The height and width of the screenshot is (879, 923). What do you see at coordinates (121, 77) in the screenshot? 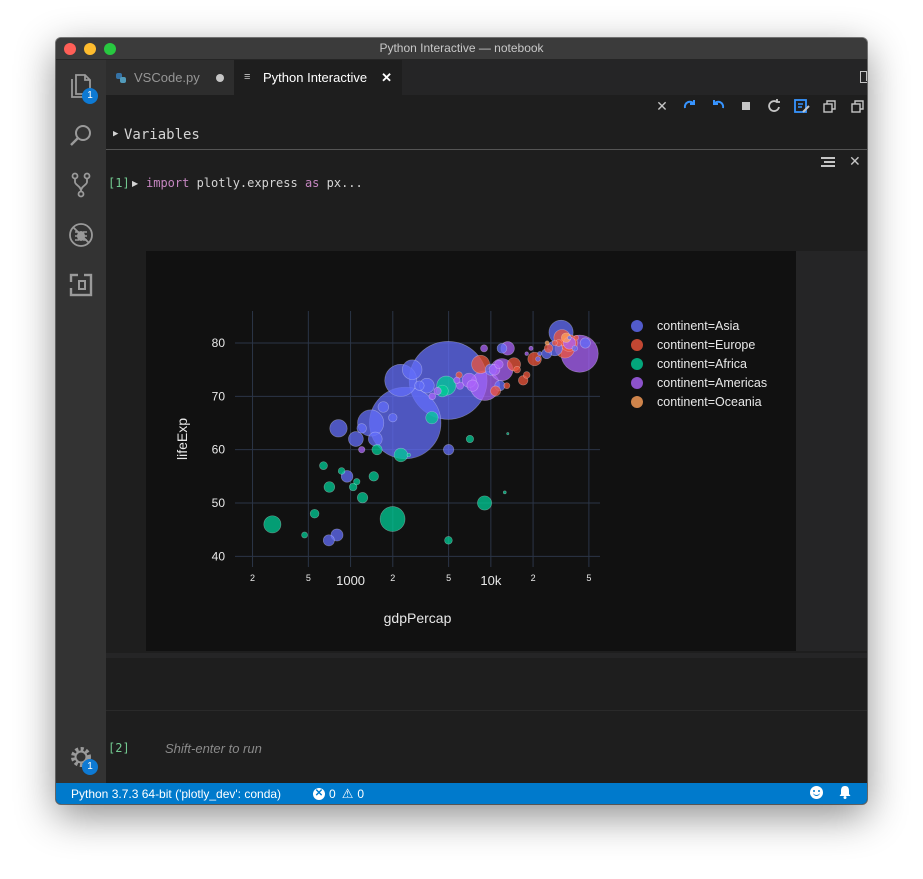
I see `python-file-icon` at bounding box center [121, 77].